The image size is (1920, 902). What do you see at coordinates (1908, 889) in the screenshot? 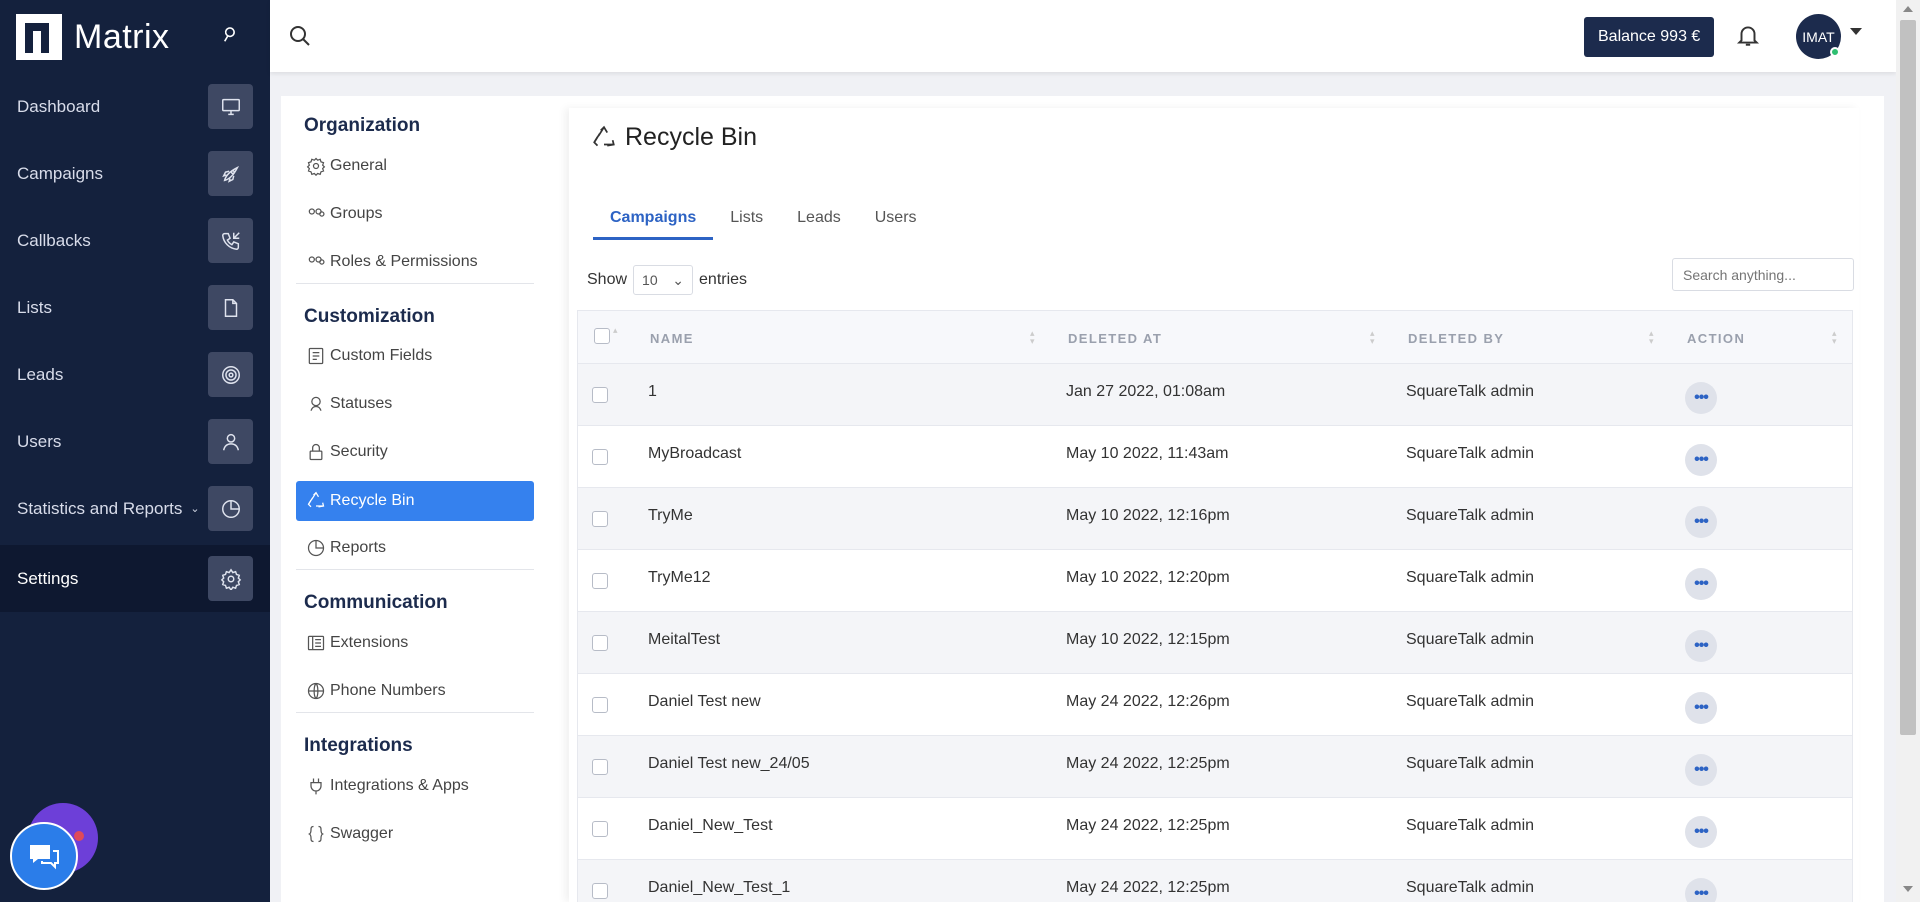
I see `scroll-down-arrow-icon` at bounding box center [1908, 889].